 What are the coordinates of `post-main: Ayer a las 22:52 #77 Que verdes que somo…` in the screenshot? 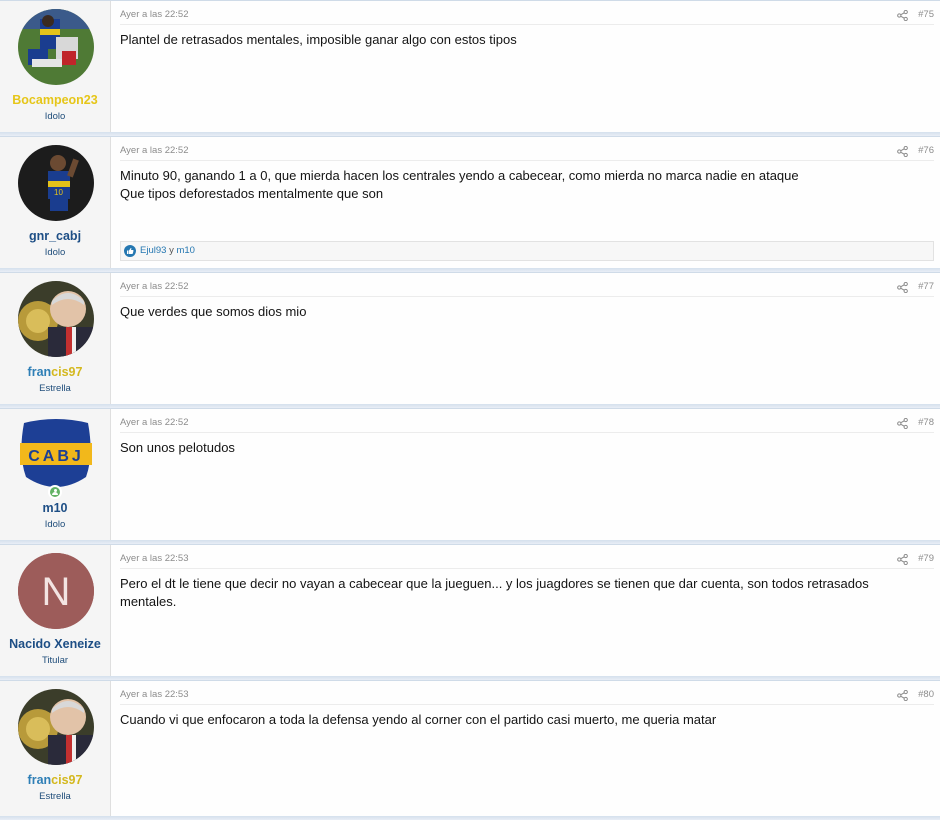 It's located at (525, 338).